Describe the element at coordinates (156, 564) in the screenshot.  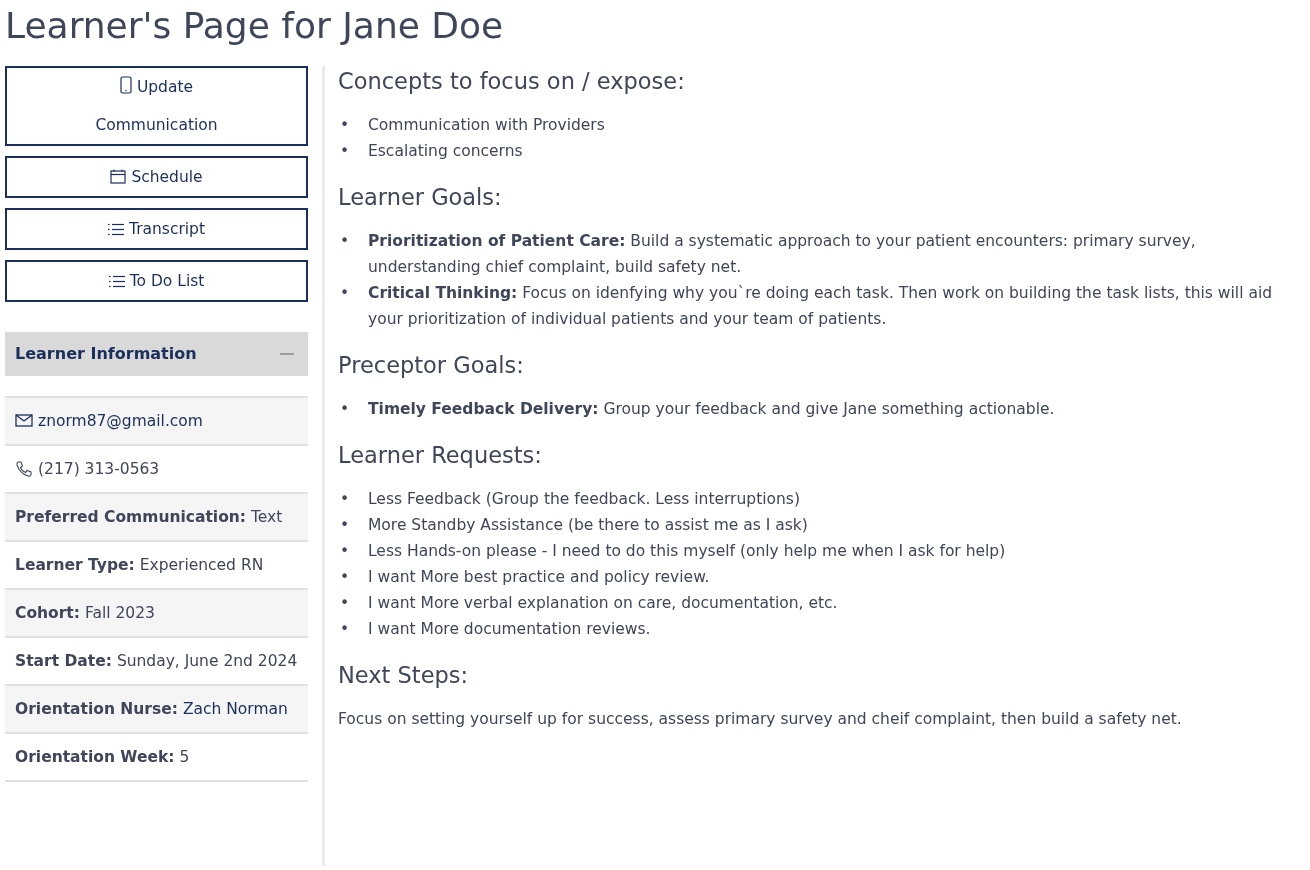
I see `info-field: Learner Type: Experienced RN` at that location.